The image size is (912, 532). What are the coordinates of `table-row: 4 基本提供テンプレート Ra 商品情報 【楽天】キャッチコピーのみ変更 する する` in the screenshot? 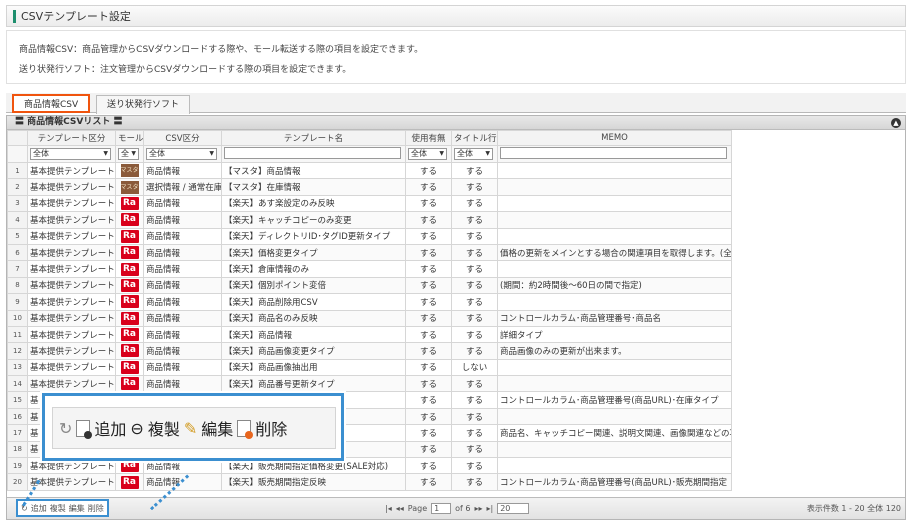 It's located at (369, 220).